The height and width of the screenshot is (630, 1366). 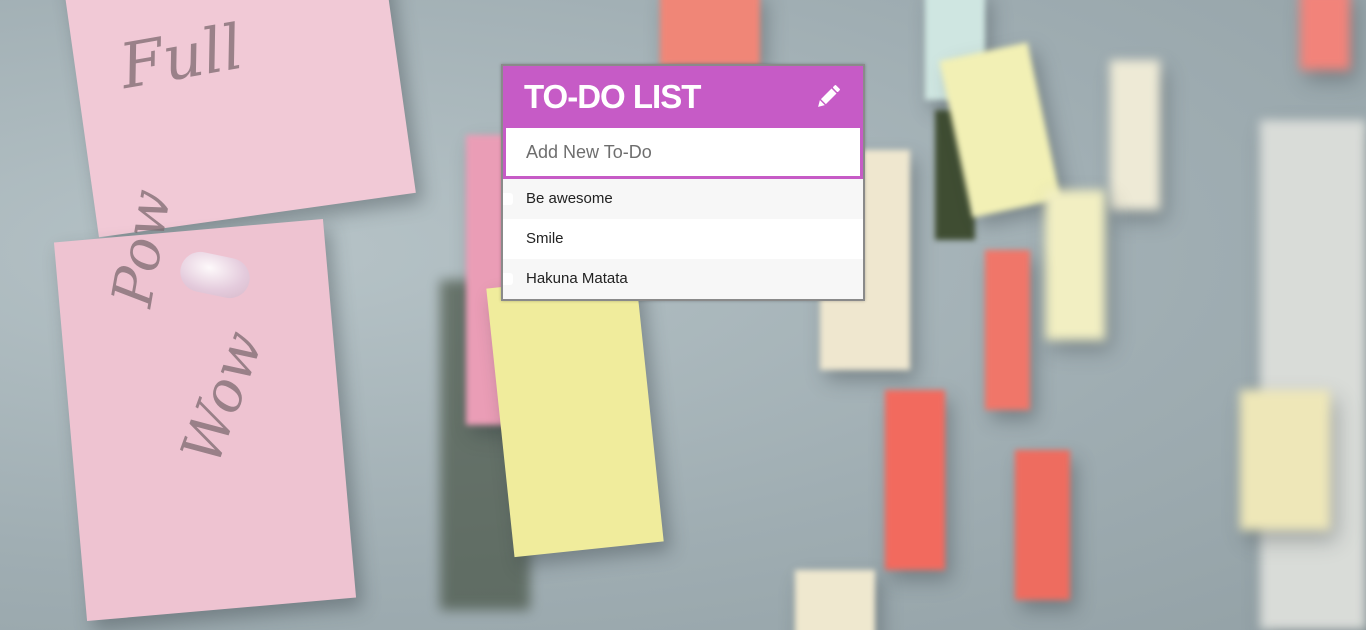 What do you see at coordinates (1313, 375) in the screenshot?
I see `sticky-note-white` at bounding box center [1313, 375].